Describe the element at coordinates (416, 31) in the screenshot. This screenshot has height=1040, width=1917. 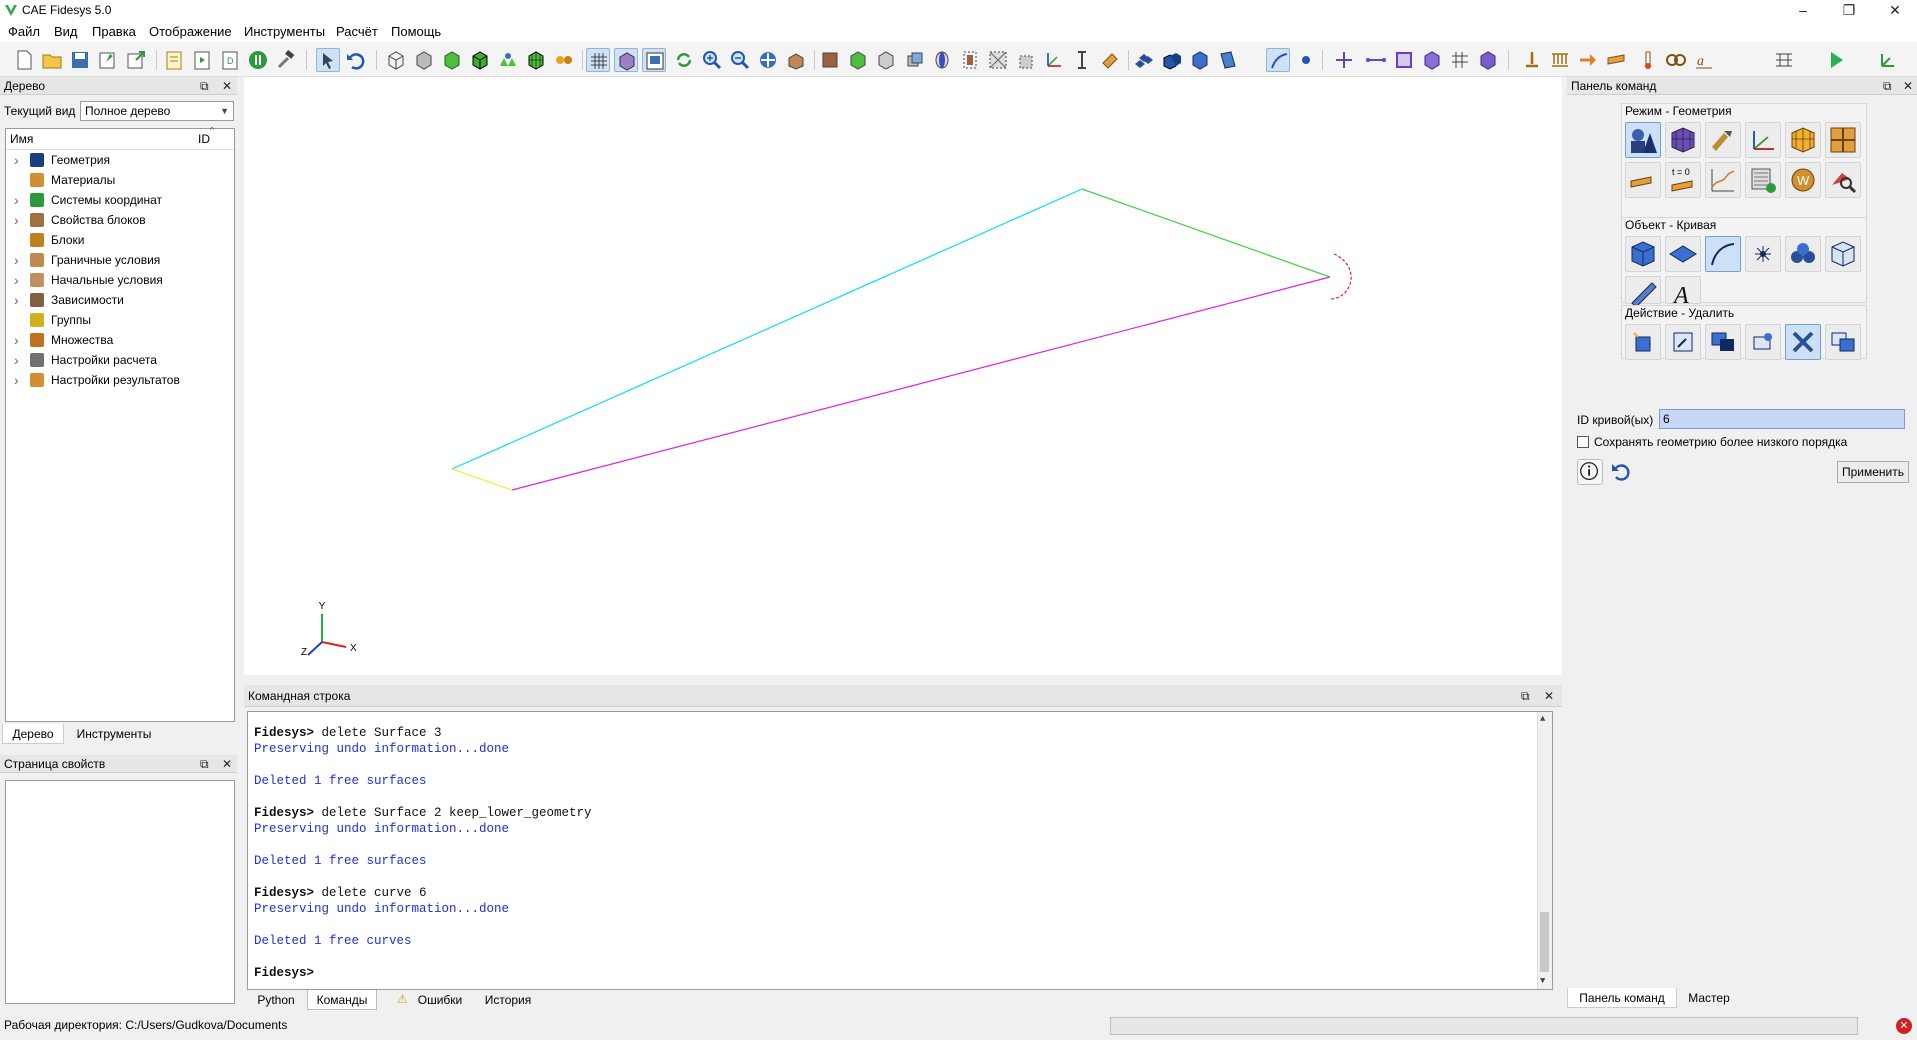
I see `menu-help: Помощь` at that location.